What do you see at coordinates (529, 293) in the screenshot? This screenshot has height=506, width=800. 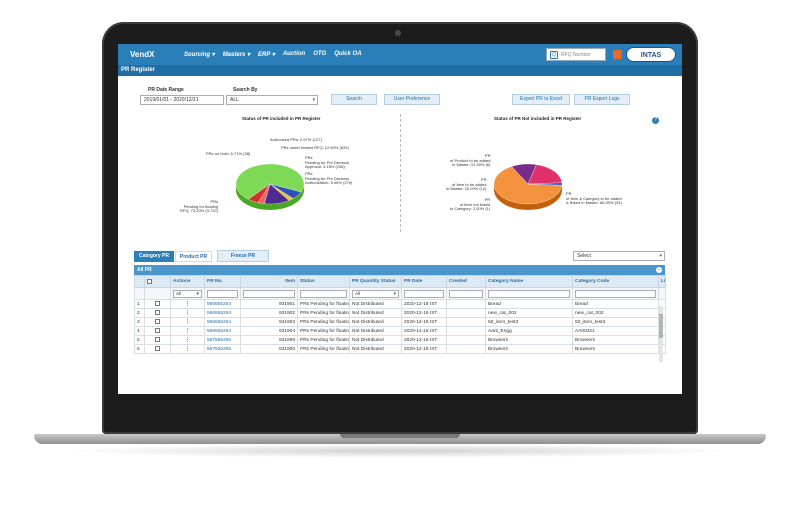 I see `category-name-filter` at bounding box center [529, 293].